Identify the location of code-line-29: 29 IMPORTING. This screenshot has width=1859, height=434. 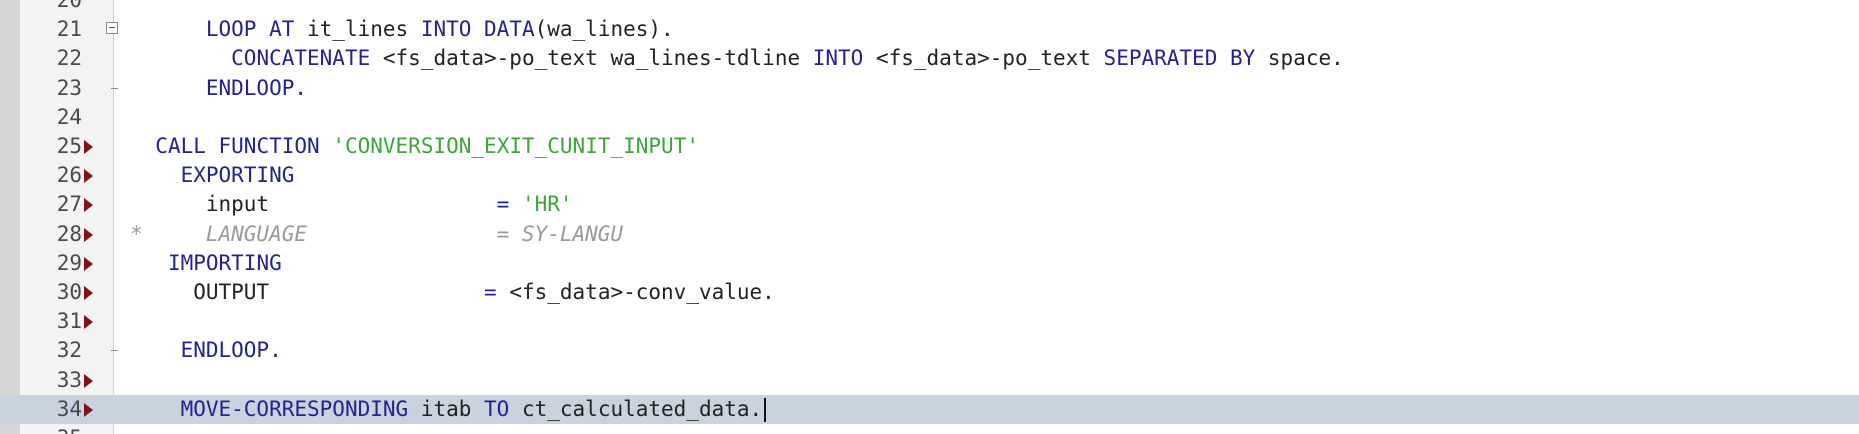
(929, 263).